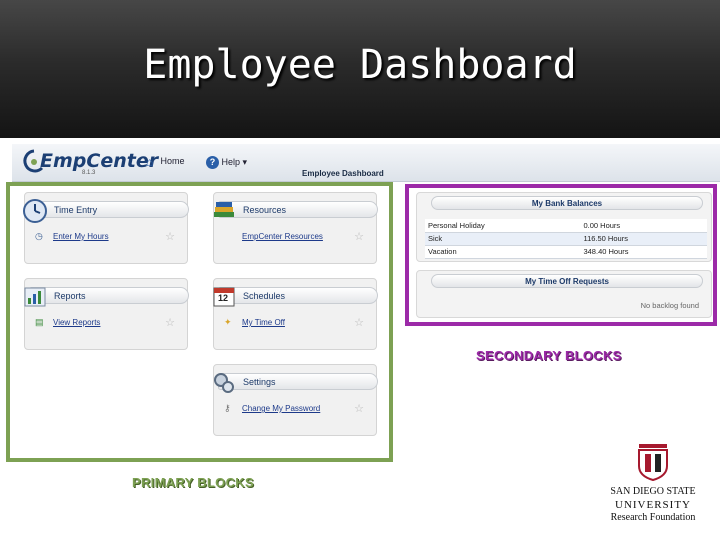 Image resolution: width=720 pixels, height=540 pixels. What do you see at coordinates (106, 314) in the screenshot?
I see `reports-block: Reports ▤ View Reports ☆` at bounding box center [106, 314].